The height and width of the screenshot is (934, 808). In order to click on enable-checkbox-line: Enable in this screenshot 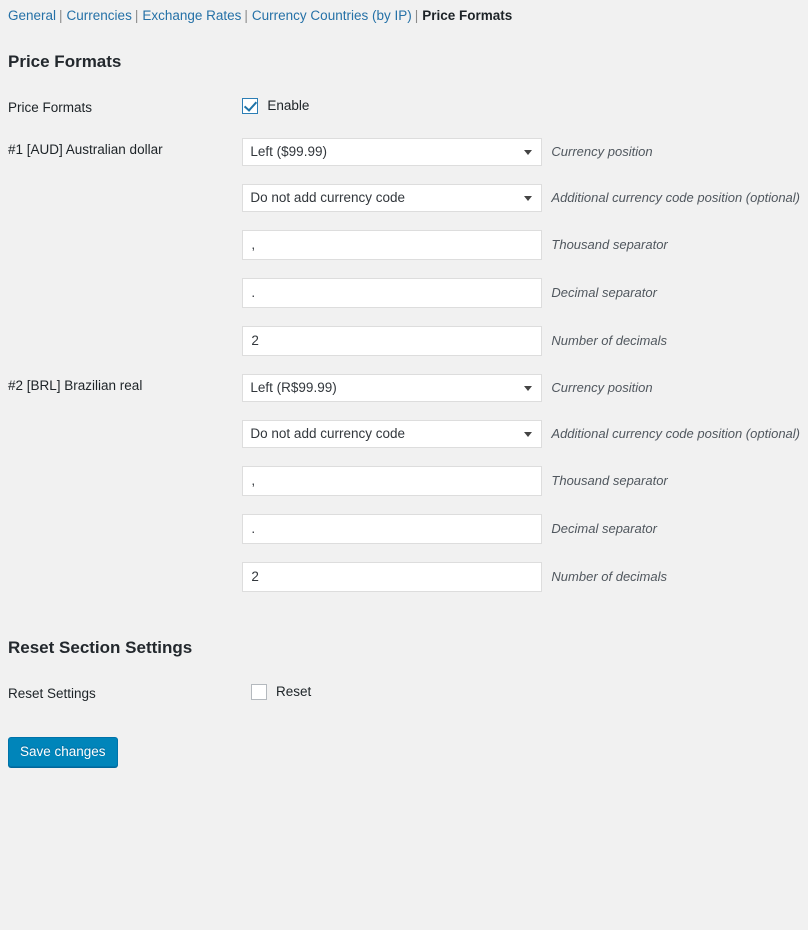, I will do `click(521, 105)`.